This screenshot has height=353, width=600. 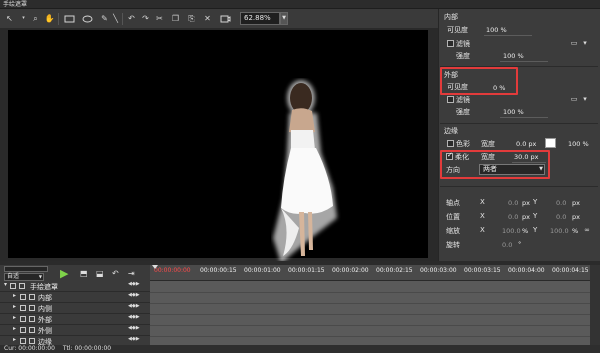 What do you see at coordinates (513, 112) in the screenshot?
I see `outer-strength-value: 100 %` at bounding box center [513, 112].